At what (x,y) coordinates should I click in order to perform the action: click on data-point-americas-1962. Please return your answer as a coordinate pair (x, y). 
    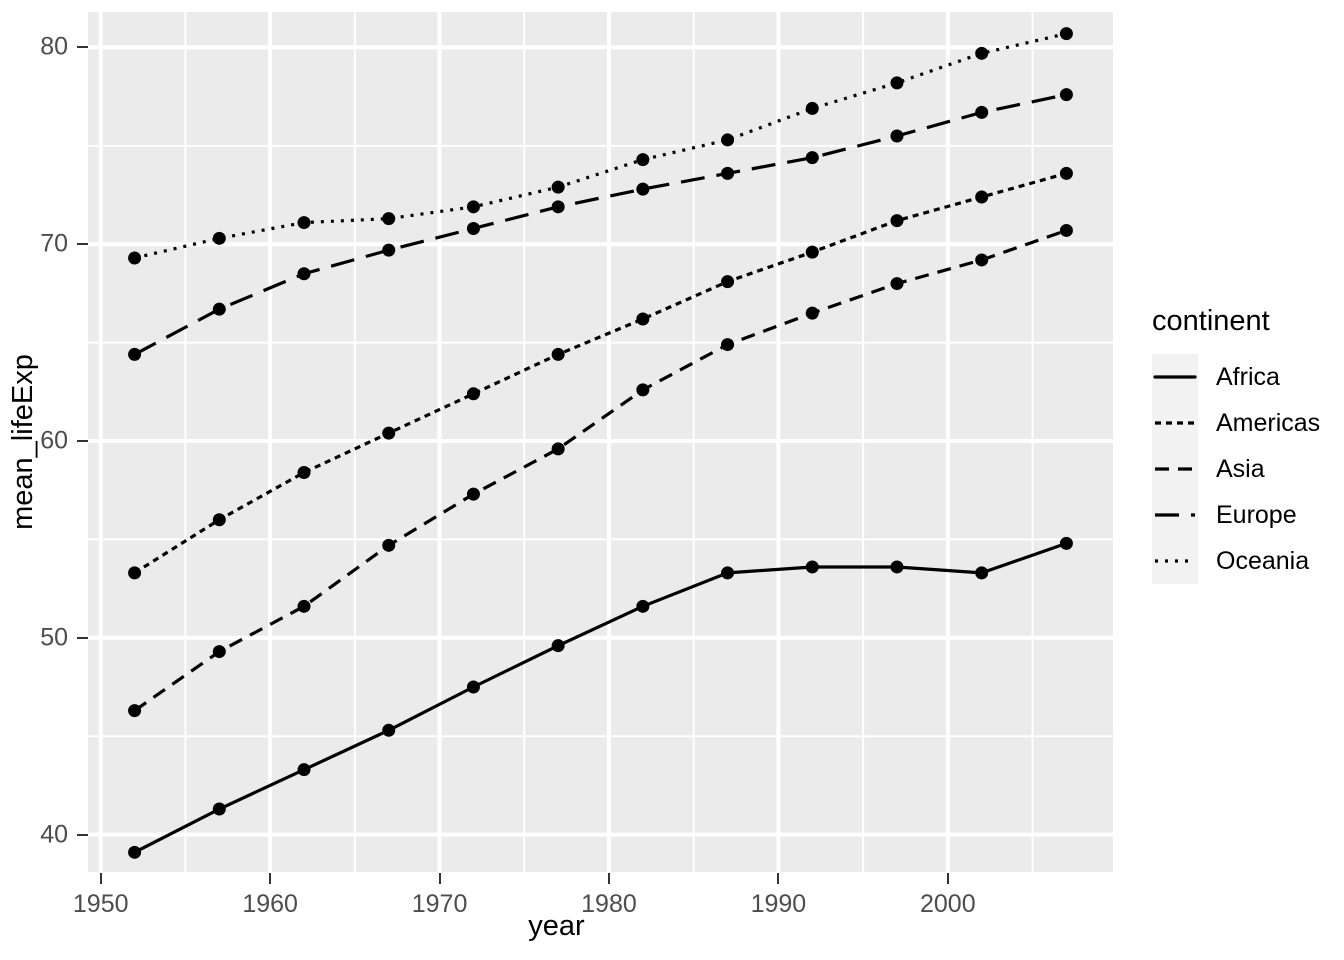
    Looking at the image, I should click on (304, 473).